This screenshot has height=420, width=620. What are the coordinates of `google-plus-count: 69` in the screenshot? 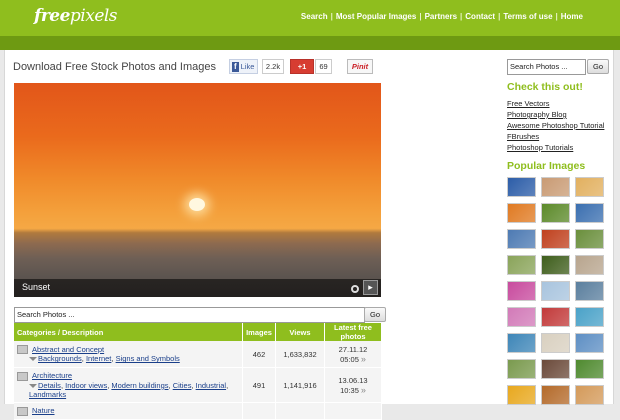 It's located at (323, 66).